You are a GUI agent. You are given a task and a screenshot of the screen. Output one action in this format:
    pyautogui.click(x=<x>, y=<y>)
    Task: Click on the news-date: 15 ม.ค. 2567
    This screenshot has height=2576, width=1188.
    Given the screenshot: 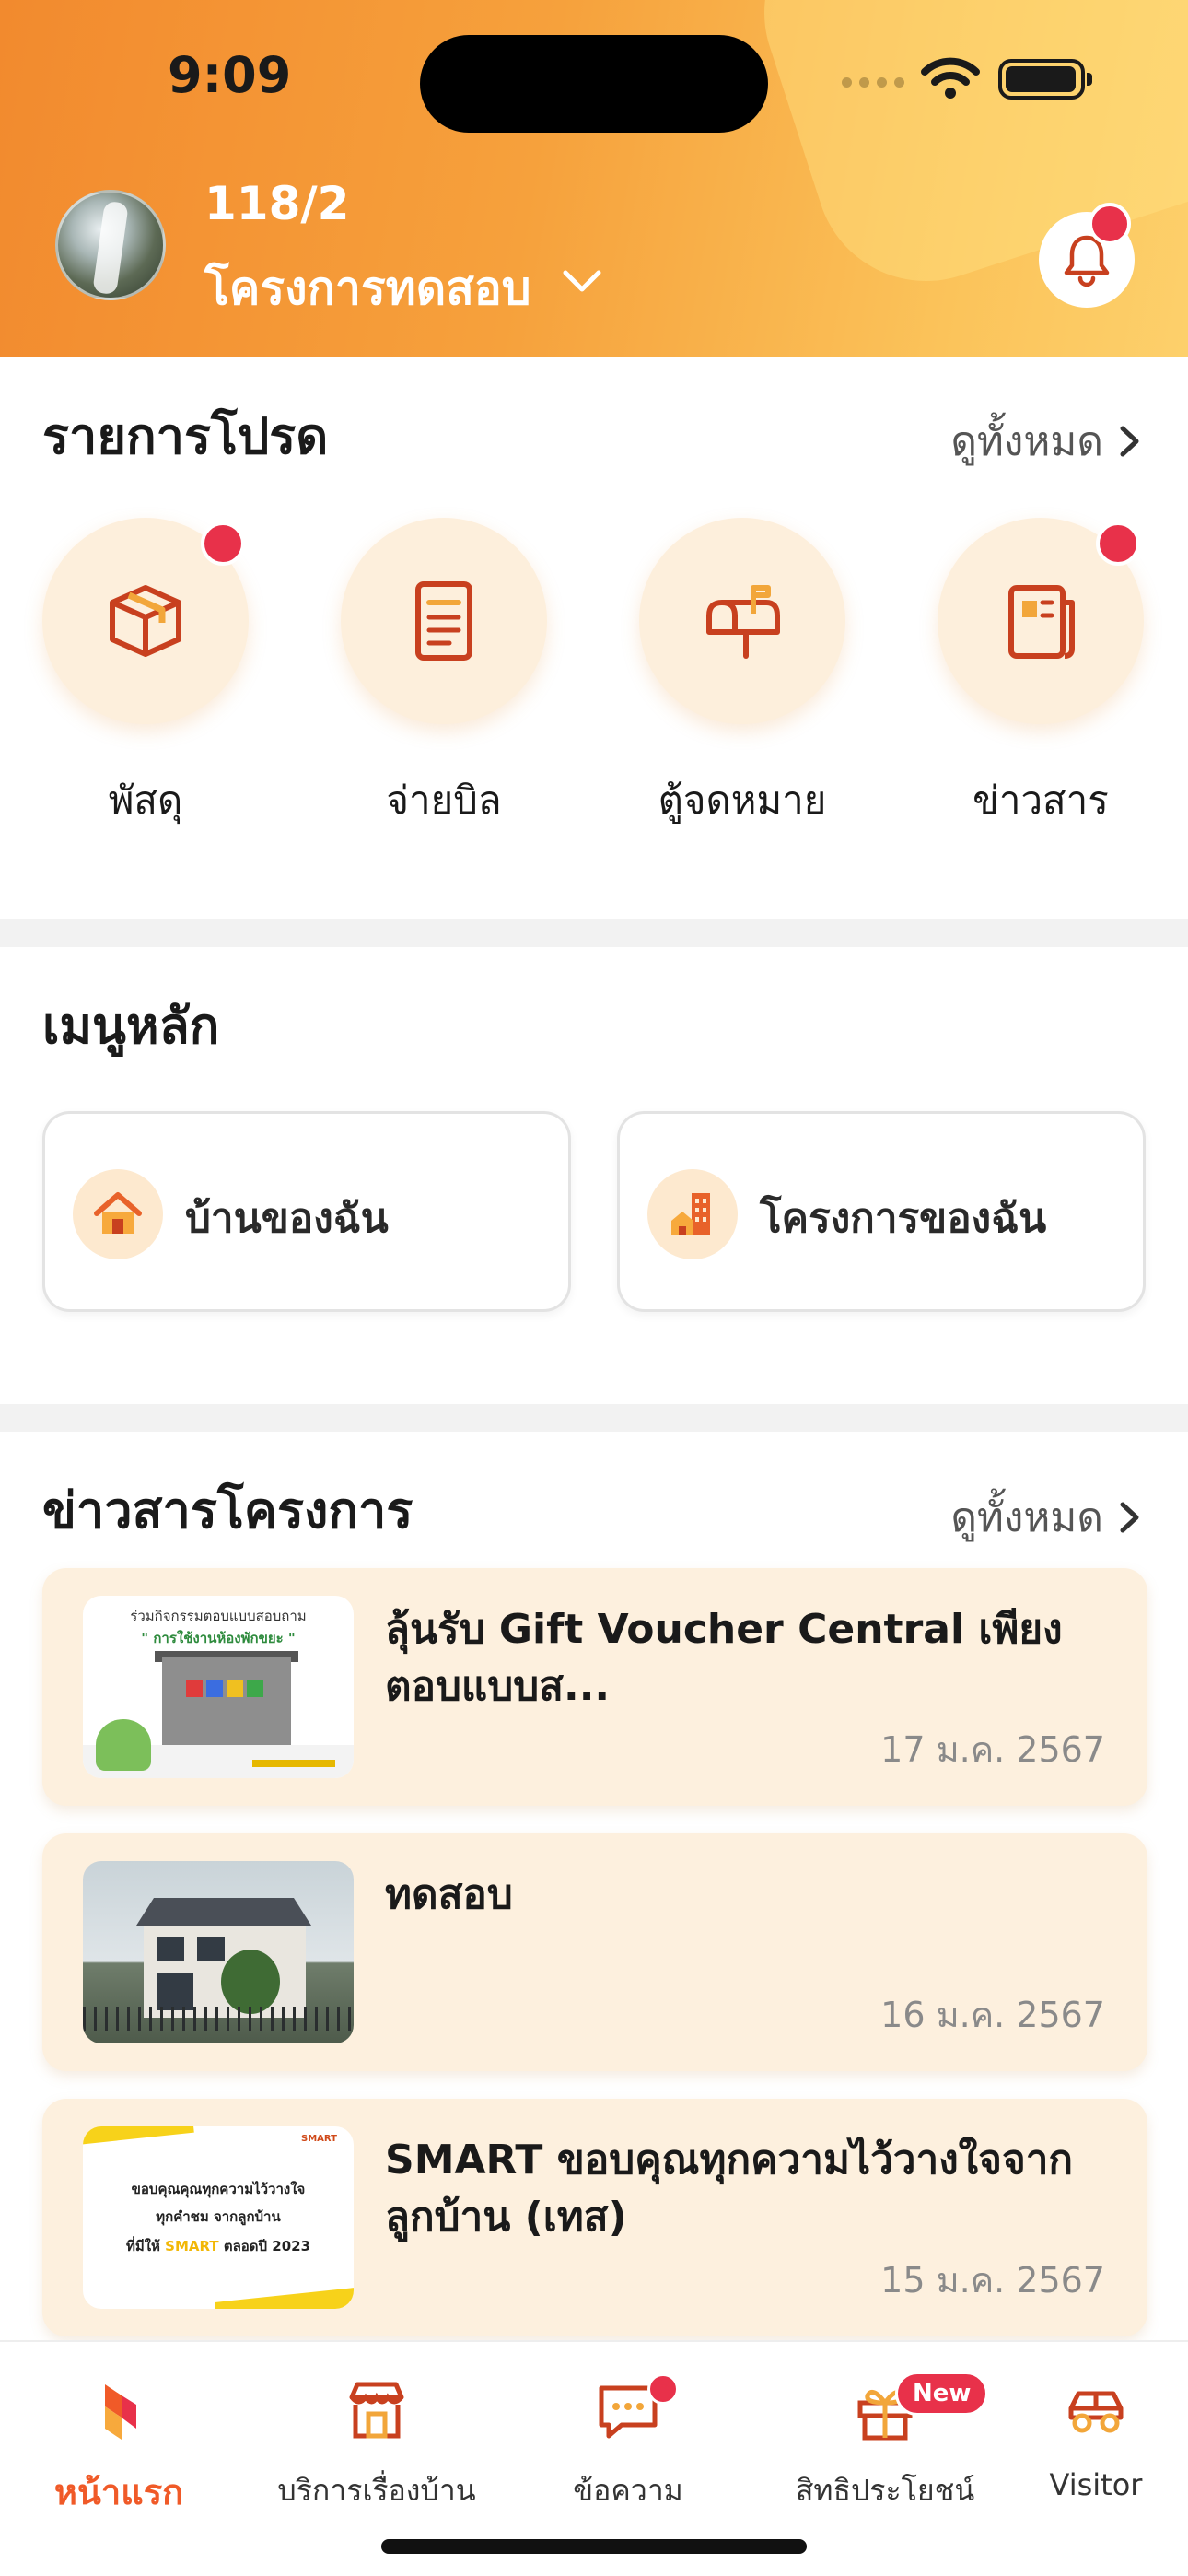 What is the action you would take?
    pyautogui.click(x=992, y=2280)
    